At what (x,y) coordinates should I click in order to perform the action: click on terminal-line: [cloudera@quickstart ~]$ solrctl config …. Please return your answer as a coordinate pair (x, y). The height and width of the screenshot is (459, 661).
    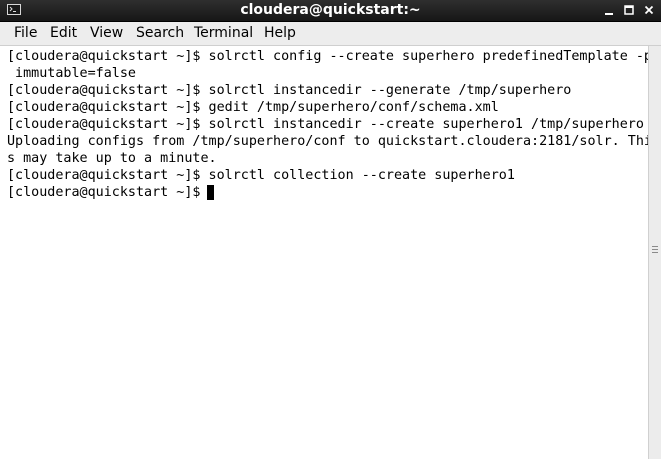
    Looking at the image, I should click on (327, 56).